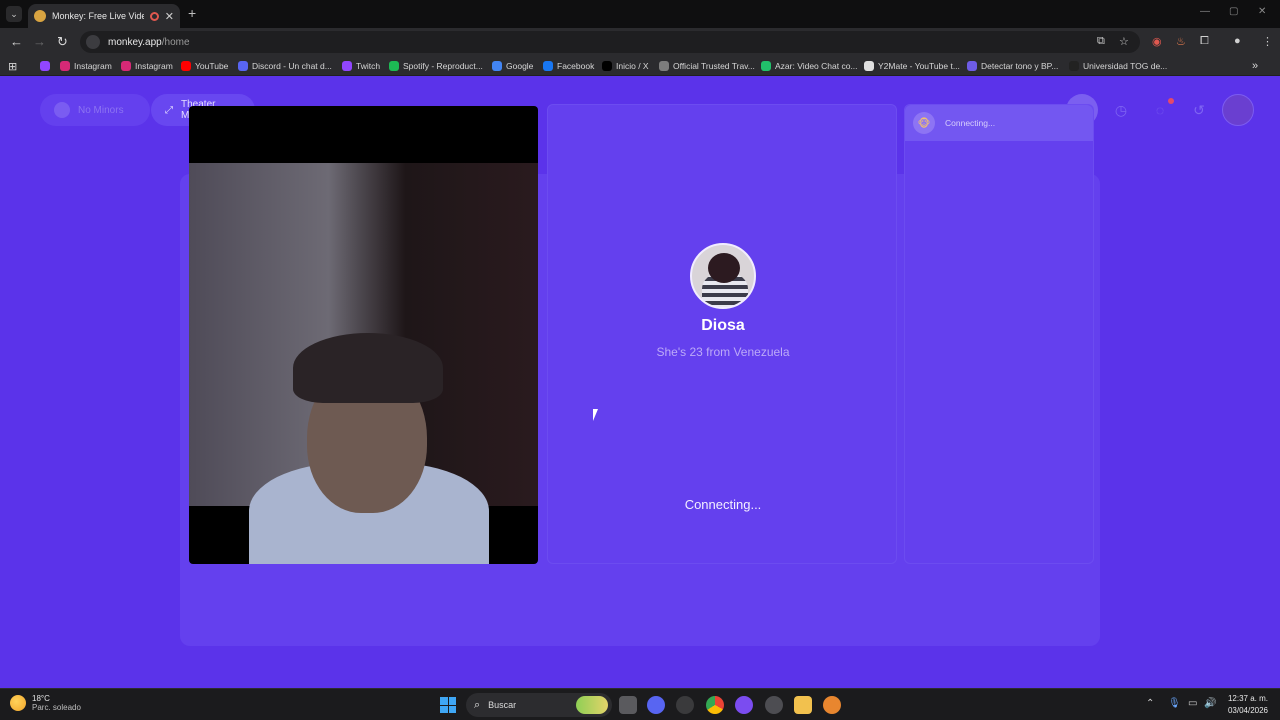  What do you see at coordinates (169, 110) in the screenshot?
I see `expand-icon: ⤢` at bounding box center [169, 110].